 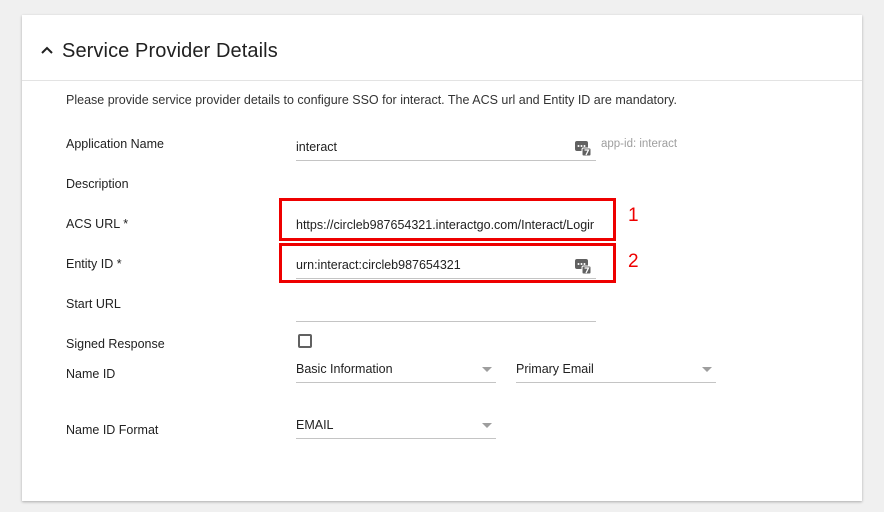 What do you see at coordinates (305, 341) in the screenshot?
I see `signed-response-checkbox` at bounding box center [305, 341].